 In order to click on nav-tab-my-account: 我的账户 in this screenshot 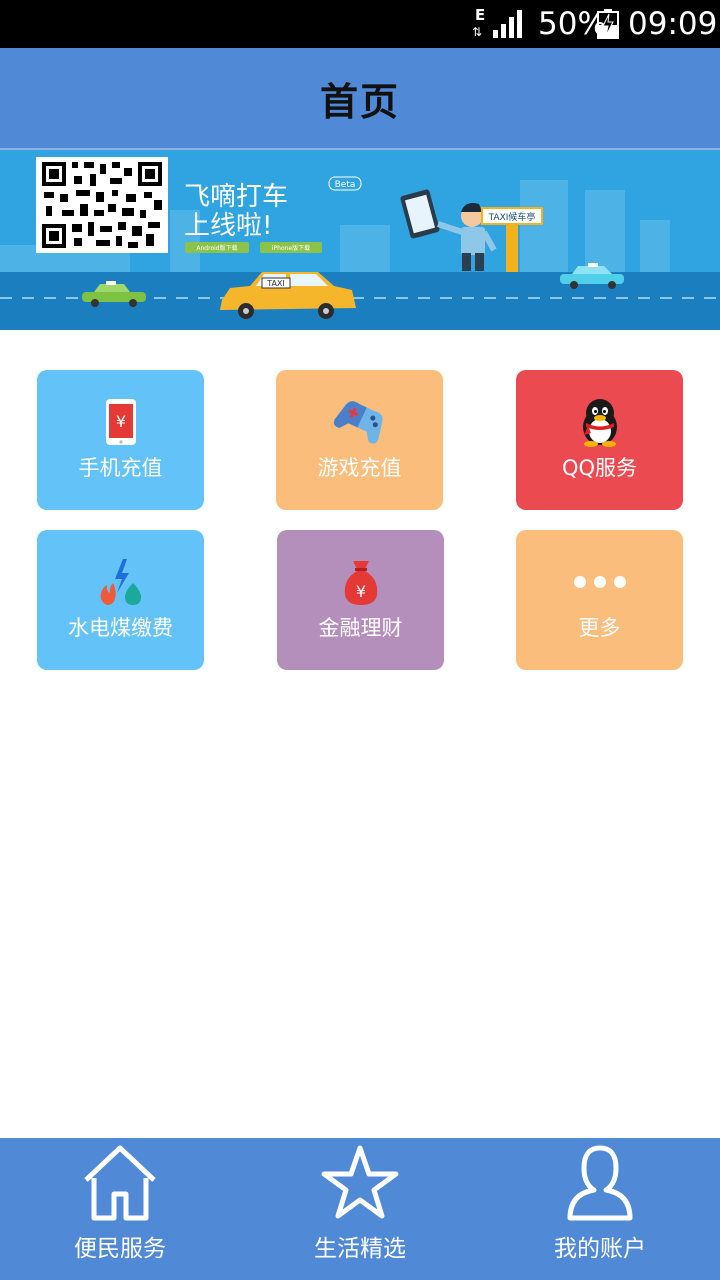, I will do `click(600, 1209)`.